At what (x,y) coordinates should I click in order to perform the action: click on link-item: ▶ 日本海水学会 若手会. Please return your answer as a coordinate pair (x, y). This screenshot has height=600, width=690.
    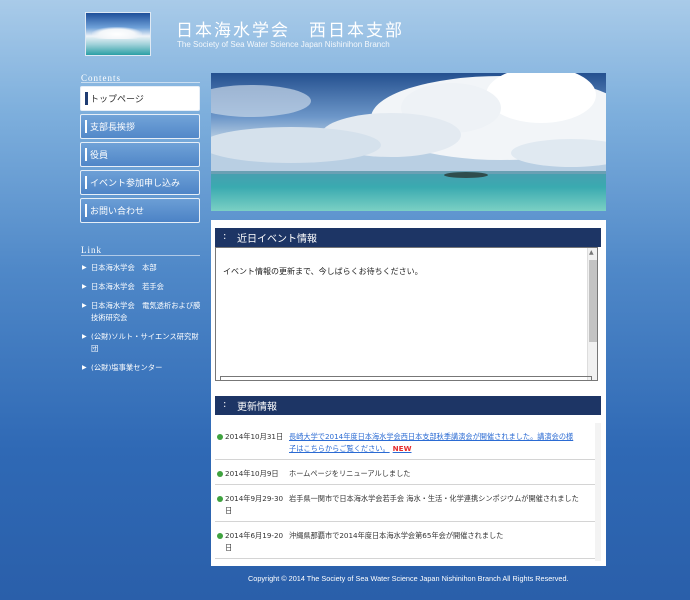
    Looking at the image, I should click on (141, 287).